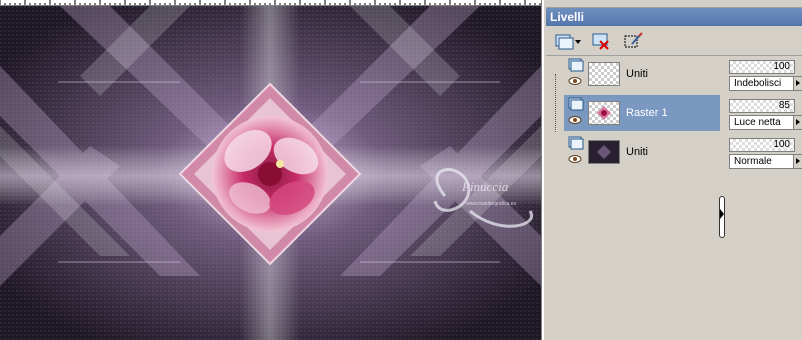 This screenshot has width=802, height=340. Describe the element at coordinates (722, 214) in the screenshot. I see `expand-arrow-icon` at that location.